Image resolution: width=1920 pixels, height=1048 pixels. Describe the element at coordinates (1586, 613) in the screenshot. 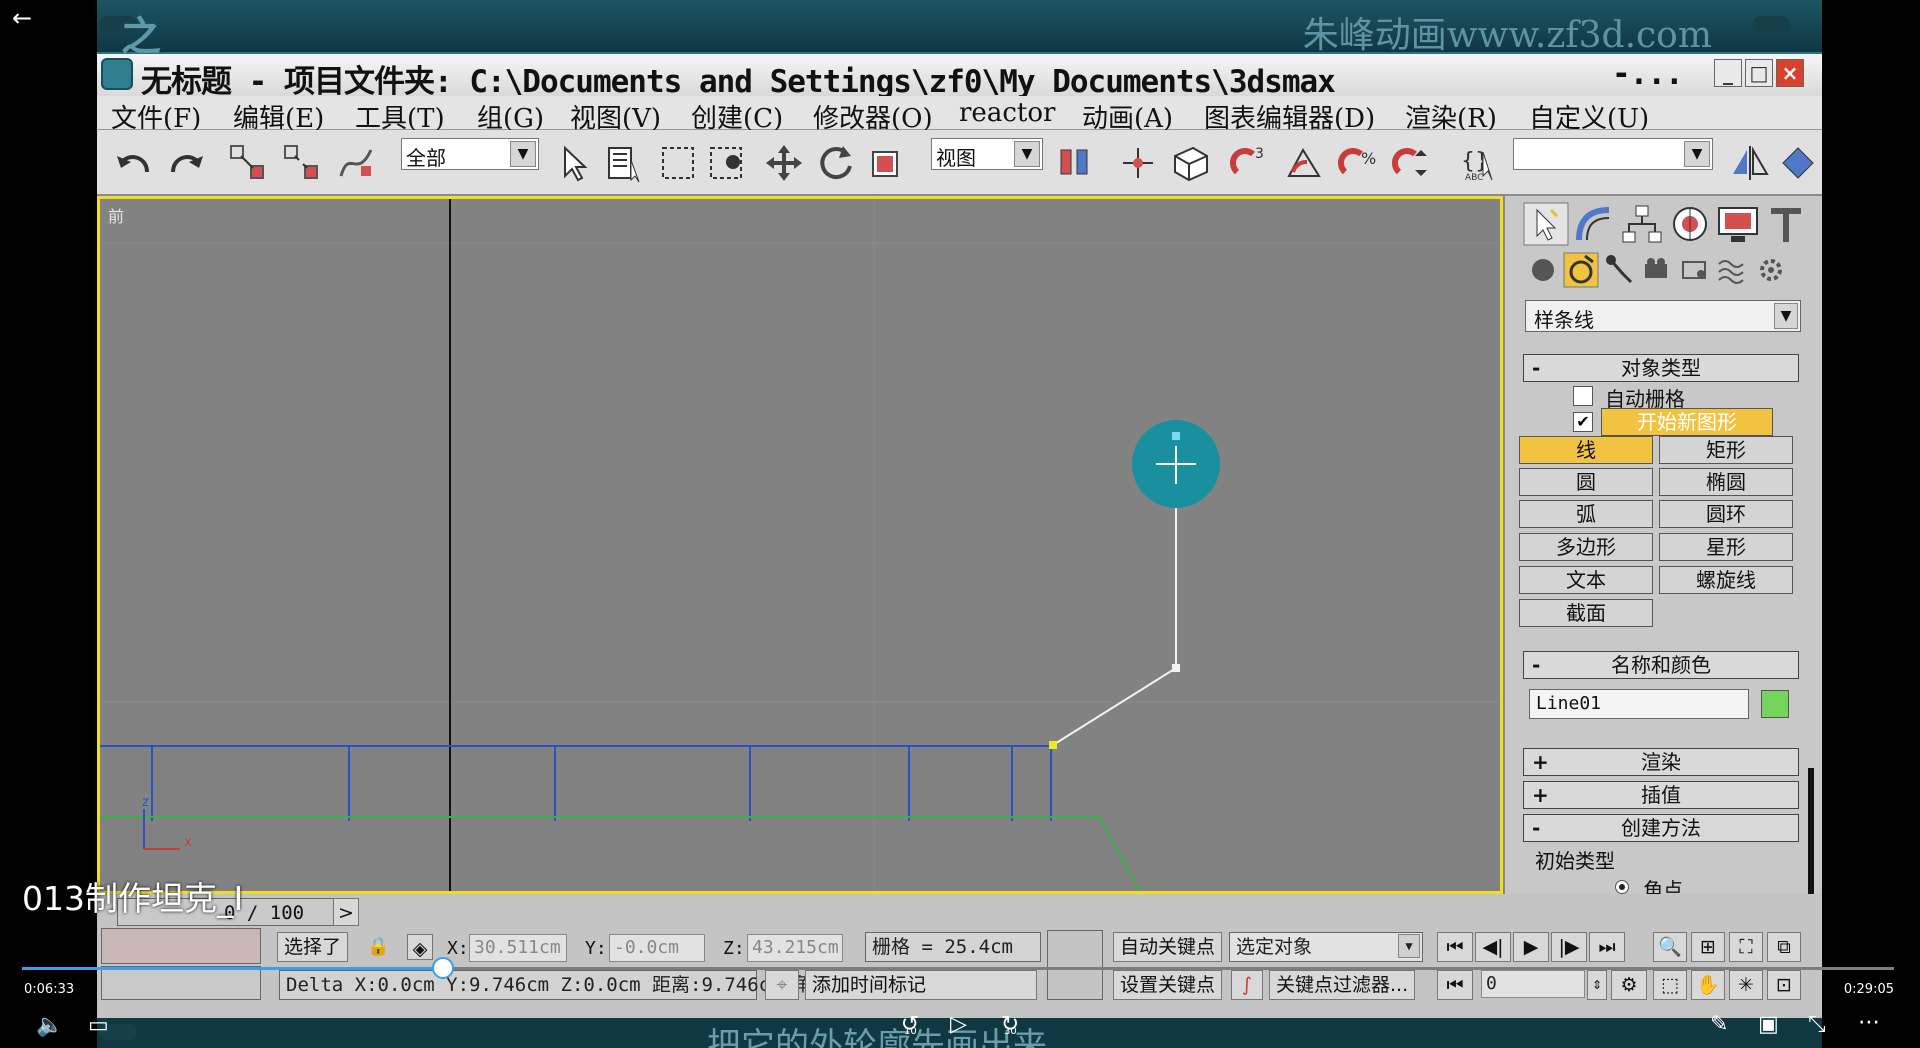

I see `shape-button-section: 截面` at that location.